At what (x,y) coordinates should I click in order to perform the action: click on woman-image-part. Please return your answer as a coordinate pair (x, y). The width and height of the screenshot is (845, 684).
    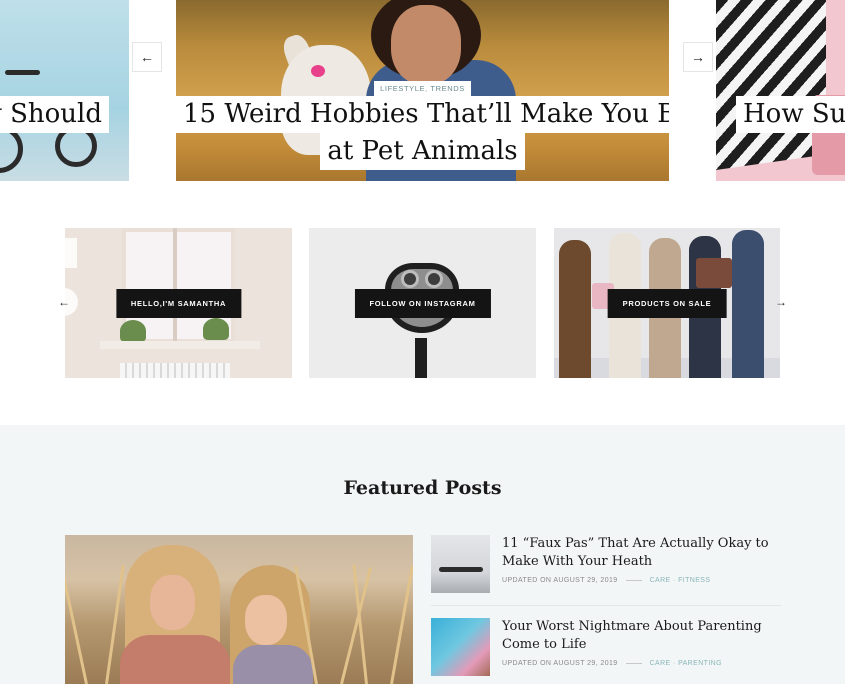
    Looking at the image, I should click on (426, 45).